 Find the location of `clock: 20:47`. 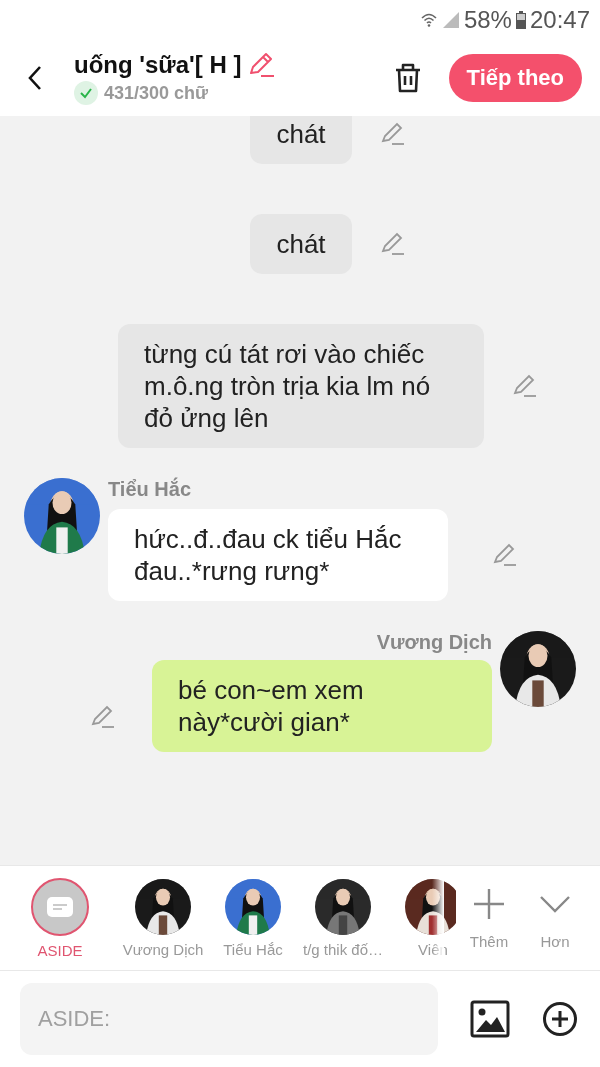

clock: 20:47 is located at coordinates (559, 20).